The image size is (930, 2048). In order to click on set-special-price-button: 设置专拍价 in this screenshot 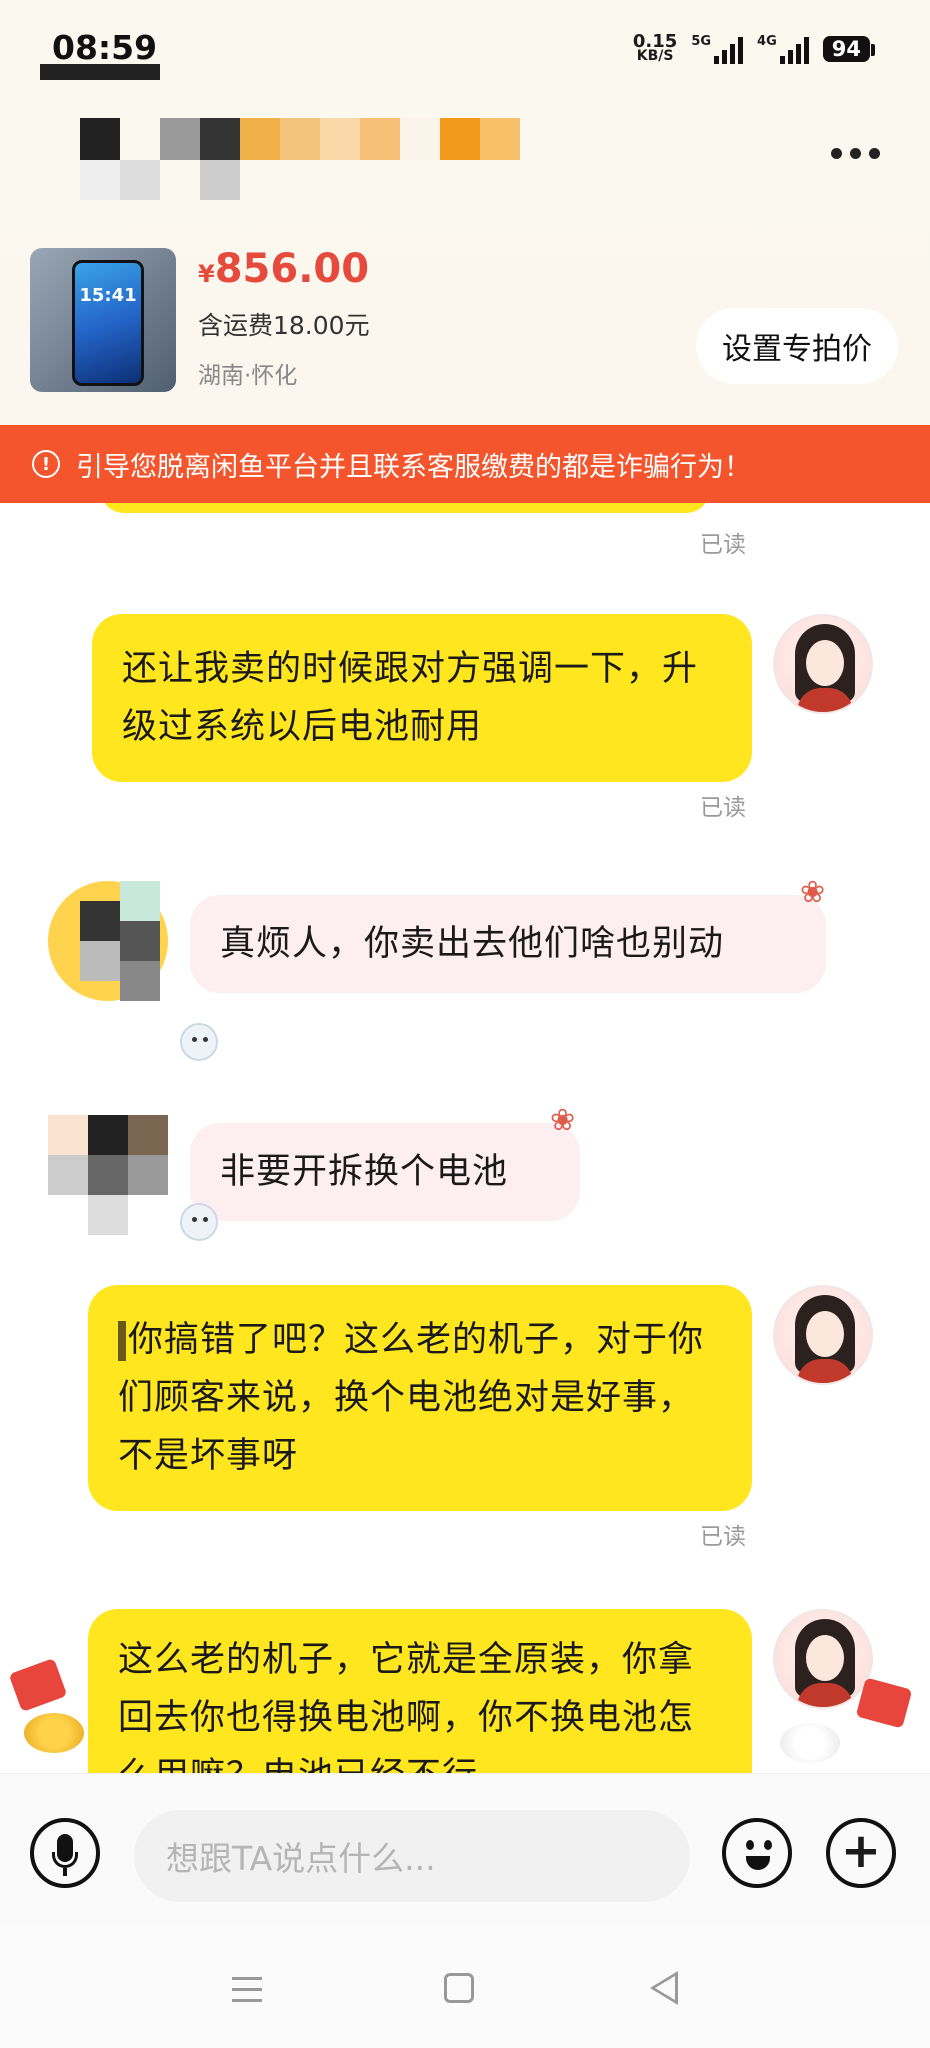, I will do `click(797, 346)`.